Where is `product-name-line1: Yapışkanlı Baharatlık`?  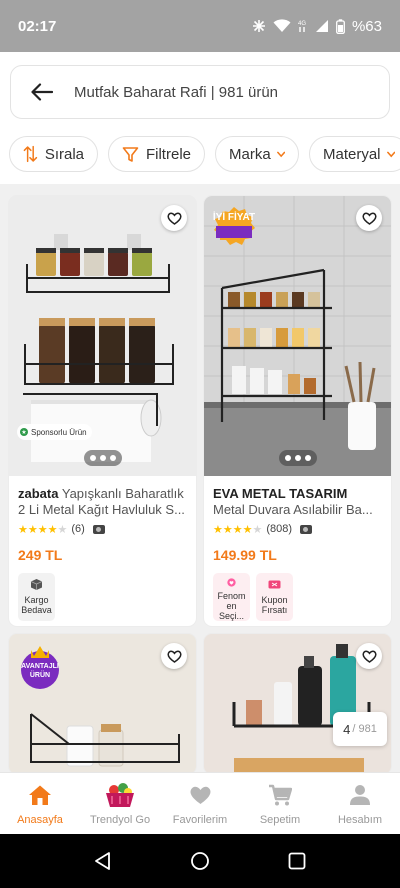
product-name-line1: Yapışkanlı Baharatlık is located at coordinates (122, 493).